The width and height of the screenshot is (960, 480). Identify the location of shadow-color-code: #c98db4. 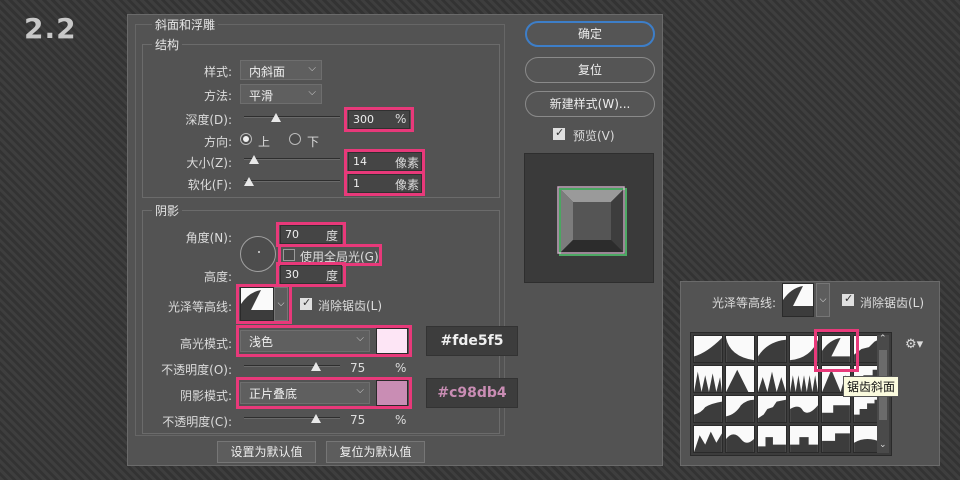
(472, 393).